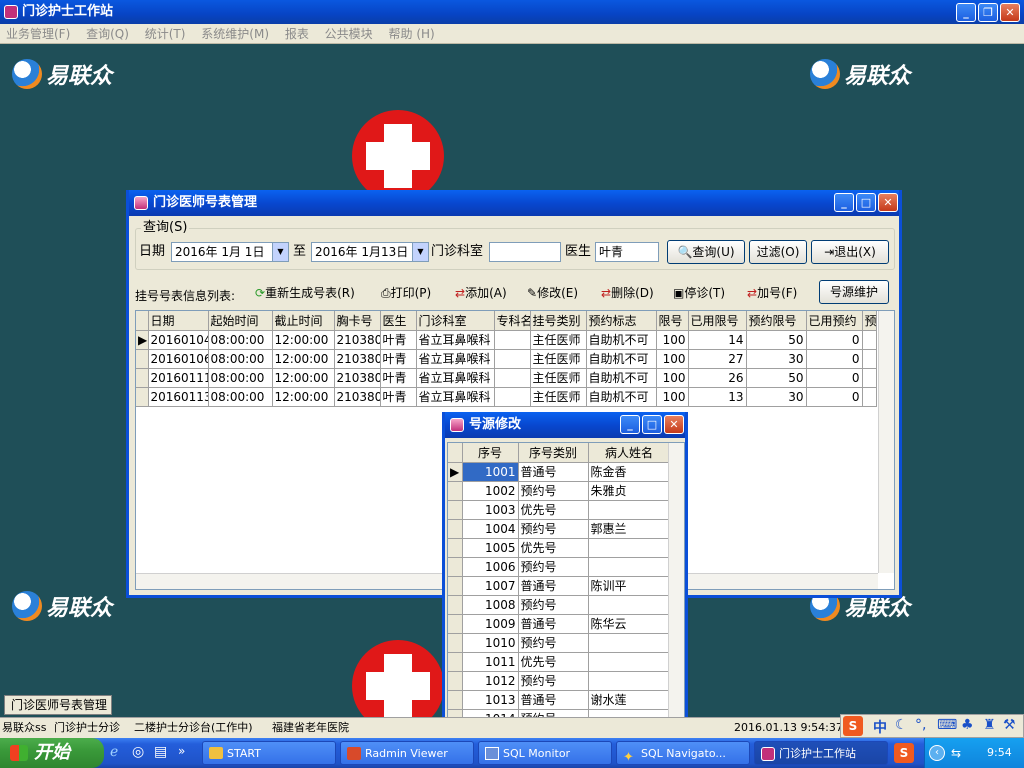  I want to click on col-doctor: 医生, so click(398, 321).